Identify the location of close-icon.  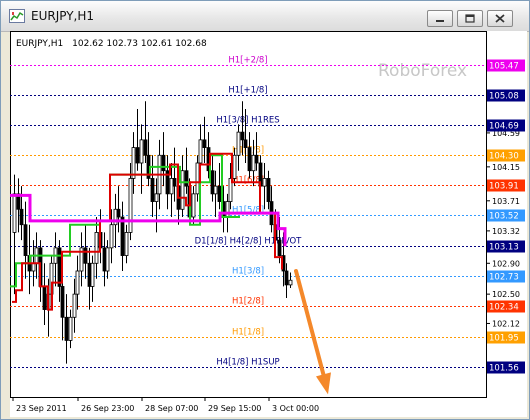
(500, 18).